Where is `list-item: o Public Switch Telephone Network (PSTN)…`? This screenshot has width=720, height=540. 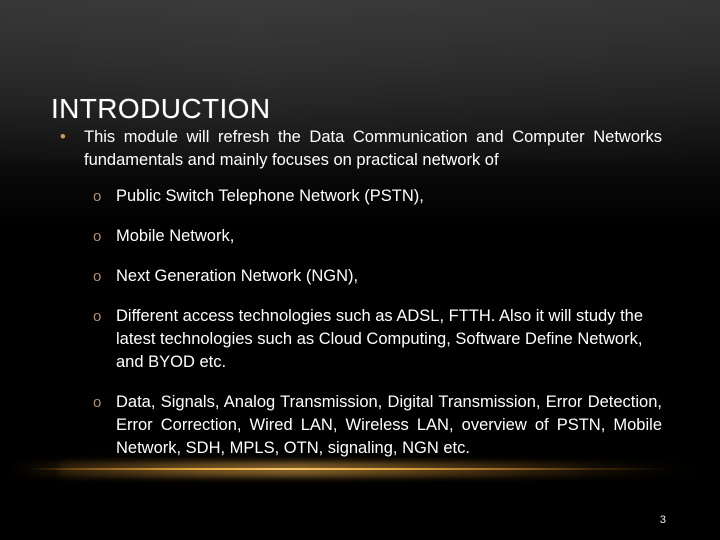 list-item: o Public Switch Telephone Network (PSTN)… is located at coordinates (360, 196).